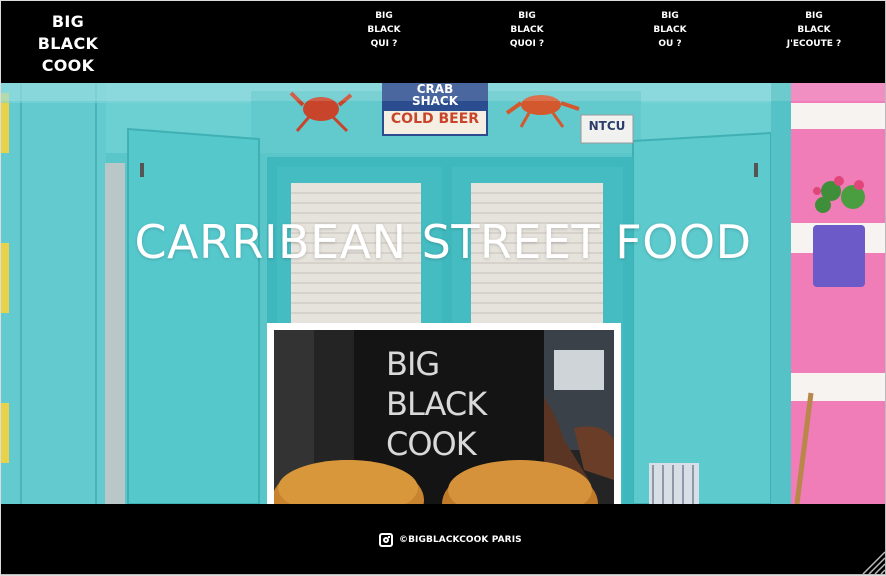 This screenshot has height=576, width=886. What do you see at coordinates (68, 21) in the screenshot?
I see `logo-line-1: BIG` at bounding box center [68, 21].